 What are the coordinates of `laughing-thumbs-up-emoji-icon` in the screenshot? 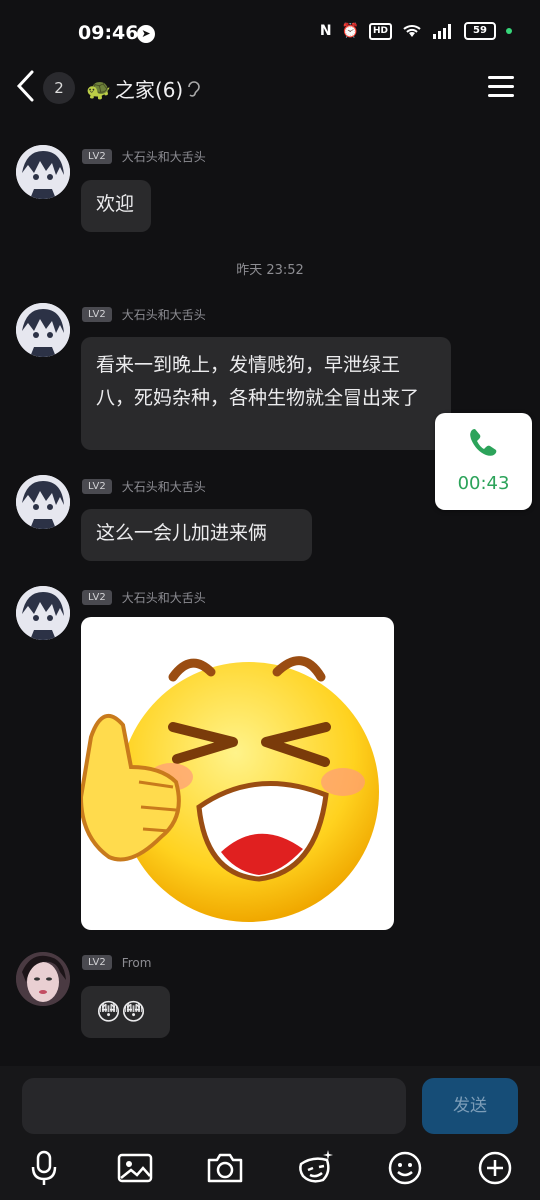 It's located at (230, 789).